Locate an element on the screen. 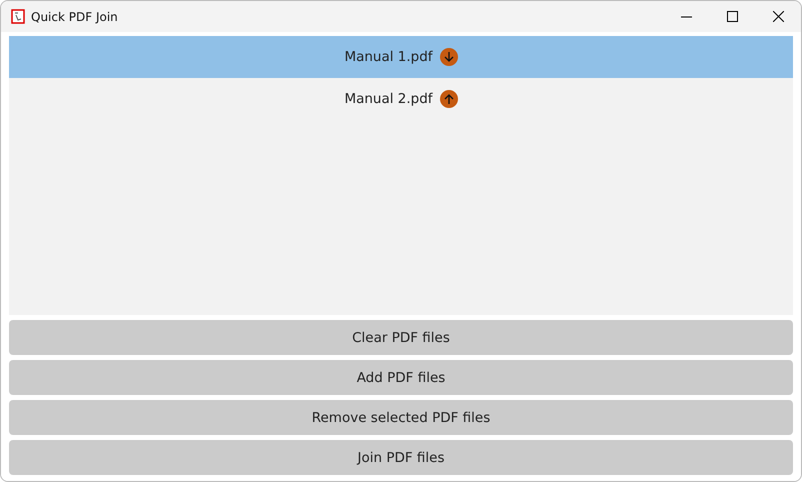  action-button: Clear PDF files is located at coordinates (401, 337).